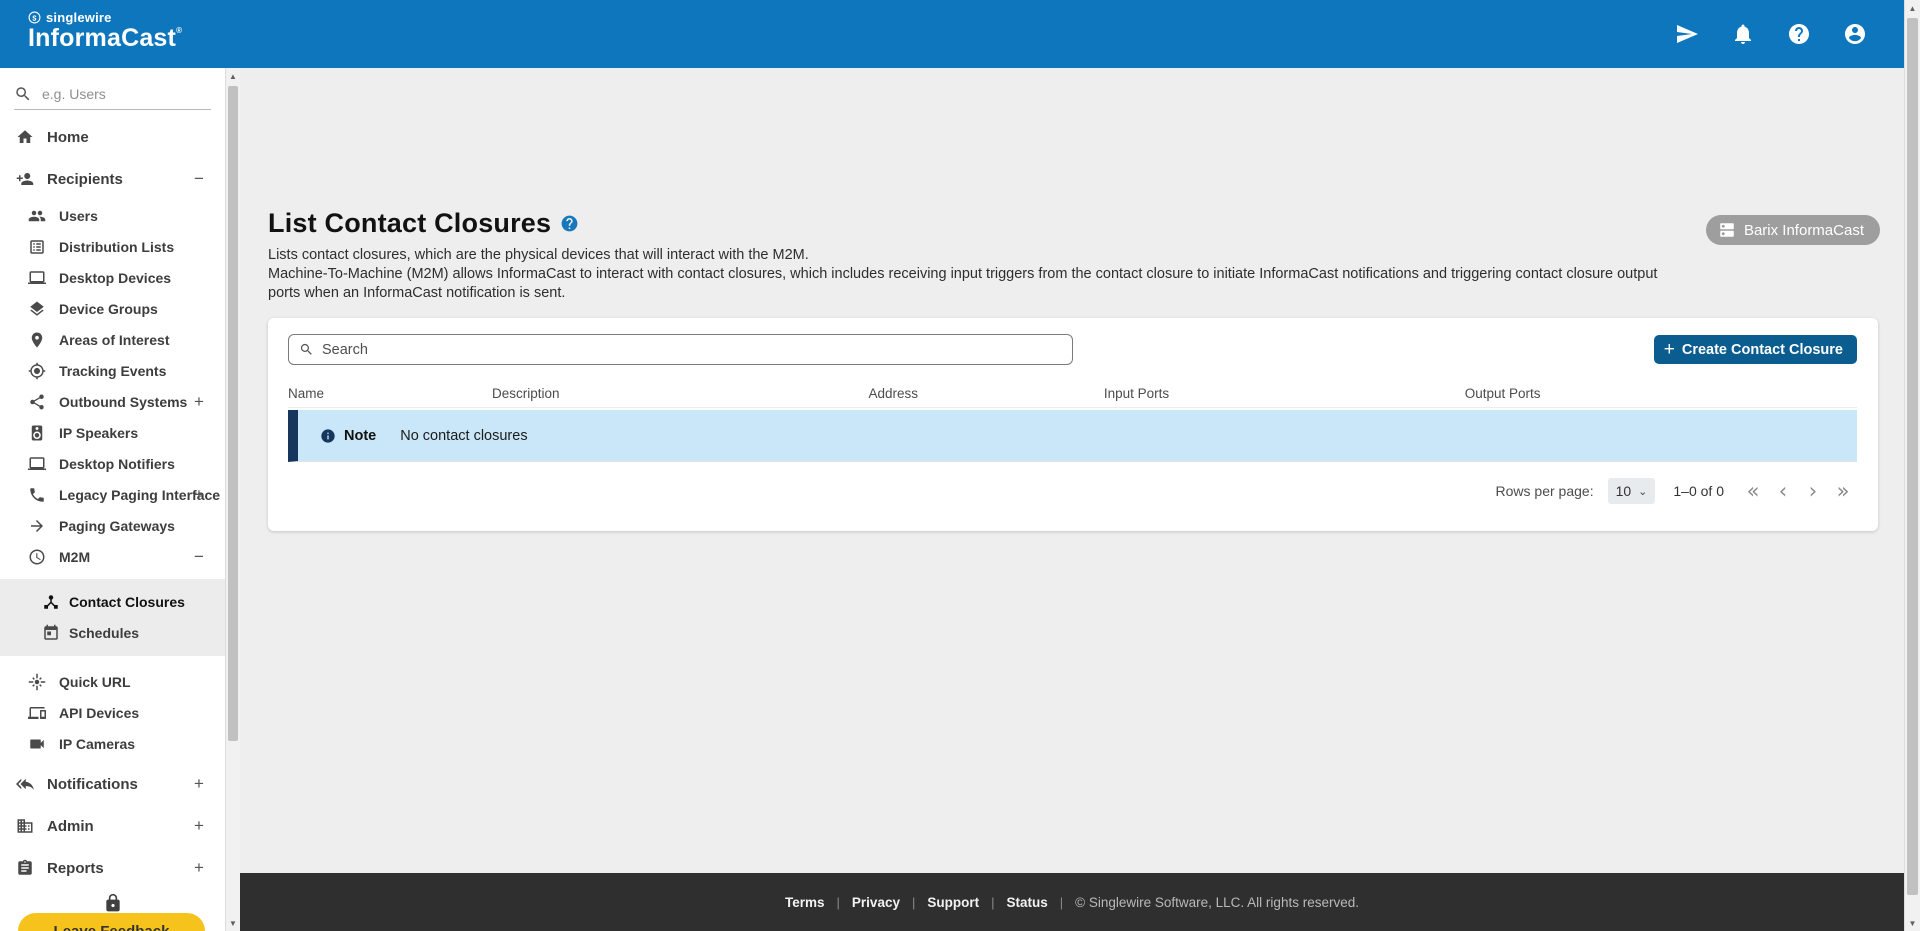  What do you see at coordinates (1698, 491) in the screenshot?
I see `pagination-range: 1–0 of 0` at bounding box center [1698, 491].